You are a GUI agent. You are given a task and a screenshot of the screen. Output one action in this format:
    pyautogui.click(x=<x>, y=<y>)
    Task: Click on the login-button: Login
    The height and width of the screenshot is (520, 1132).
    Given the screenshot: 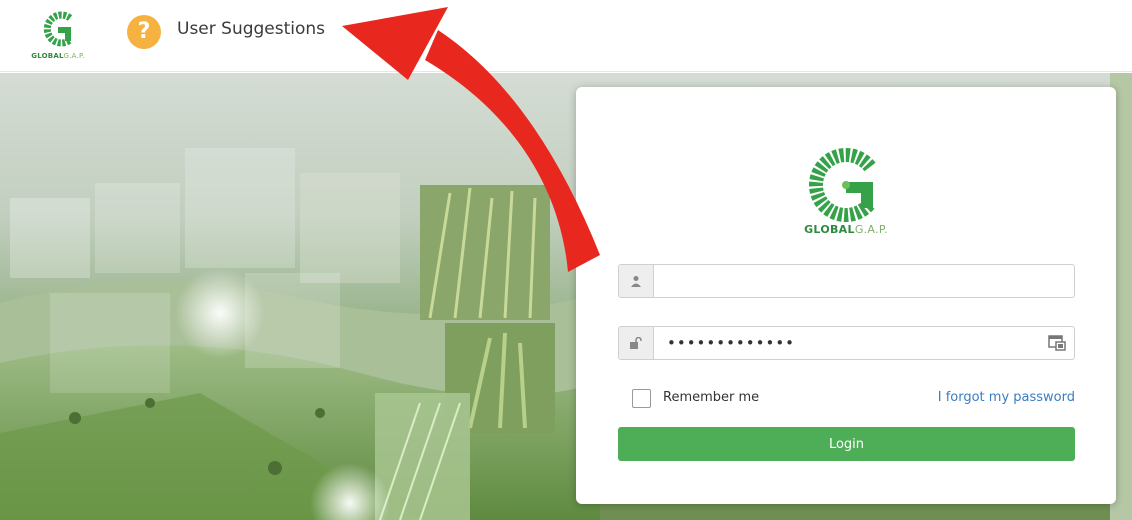 What is the action you would take?
    pyautogui.click(x=846, y=444)
    